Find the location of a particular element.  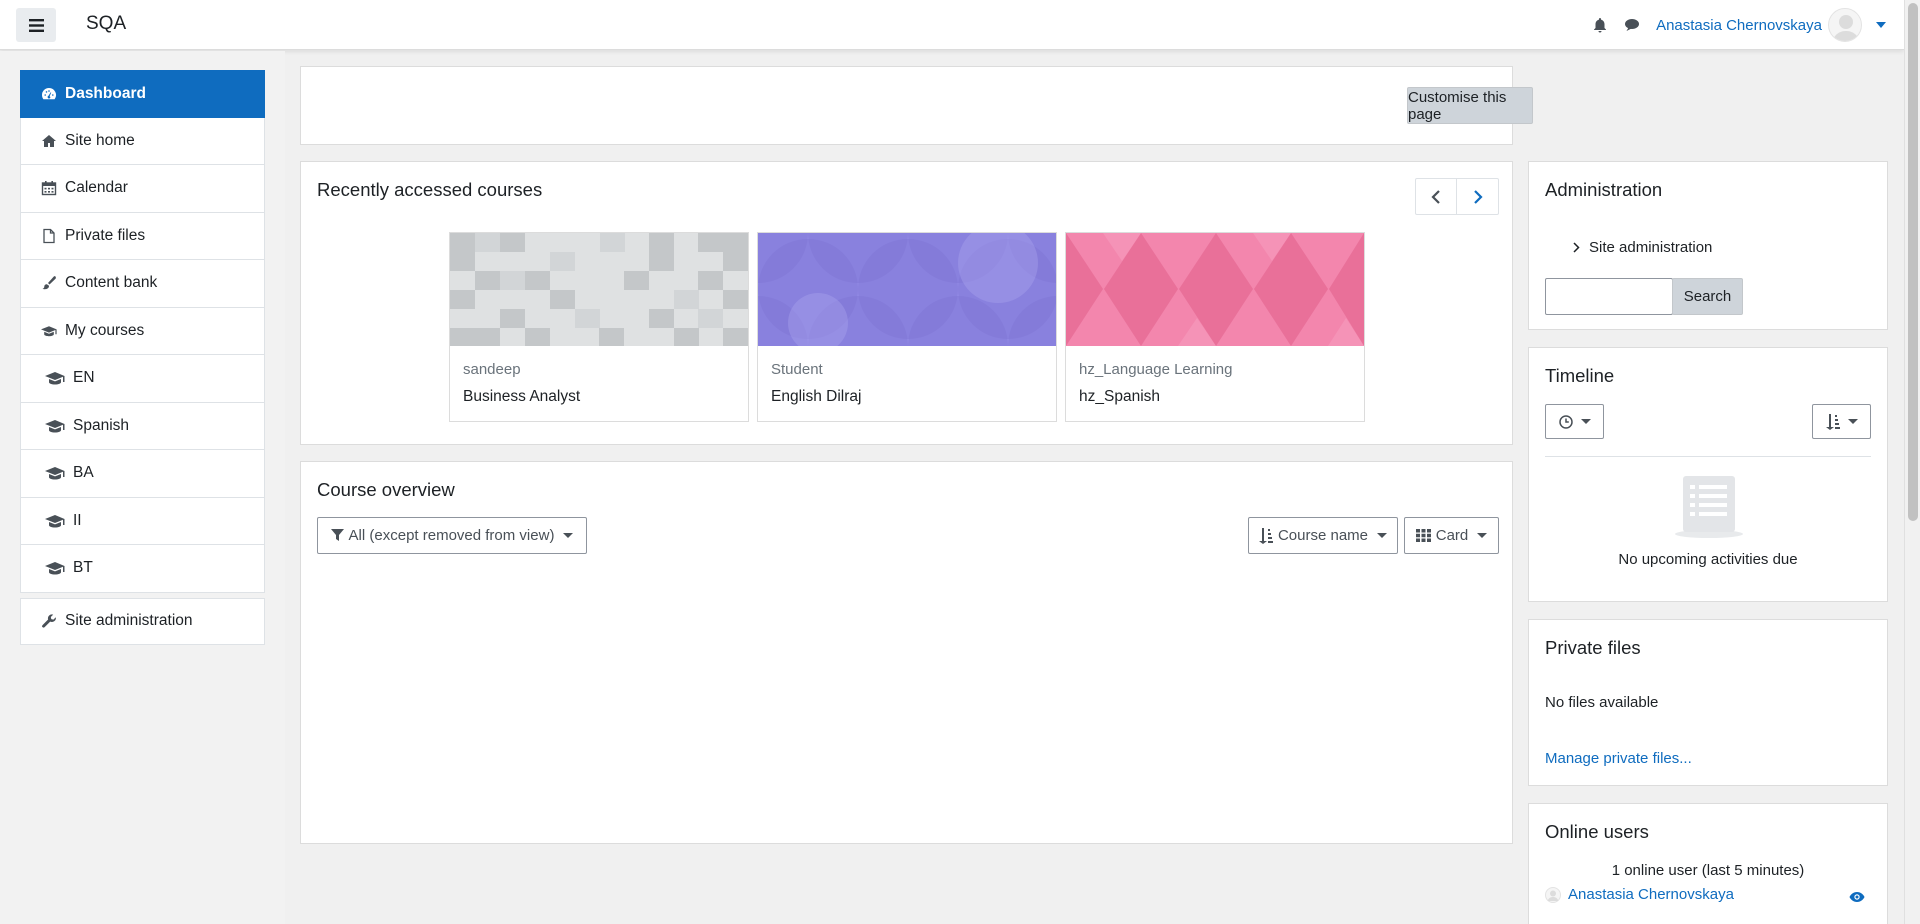

view-label: Card is located at coordinates (1452, 535).